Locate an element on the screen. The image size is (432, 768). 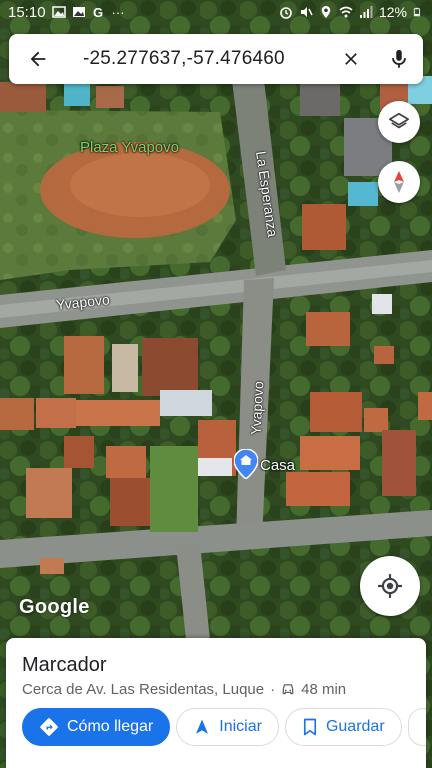
compass-icon is located at coordinates (399, 182).